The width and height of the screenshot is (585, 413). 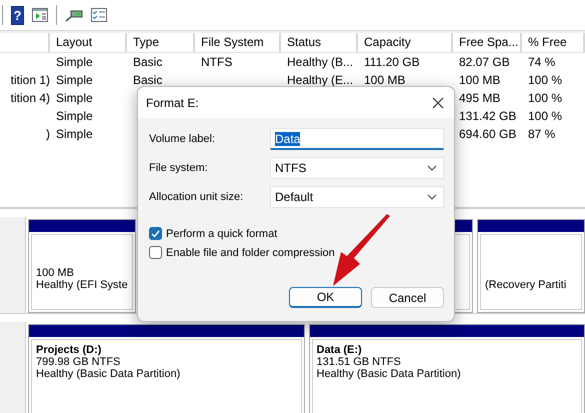 What do you see at coordinates (47, 134) in the screenshot?
I see `table-cell-text: )` at bounding box center [47, 134].